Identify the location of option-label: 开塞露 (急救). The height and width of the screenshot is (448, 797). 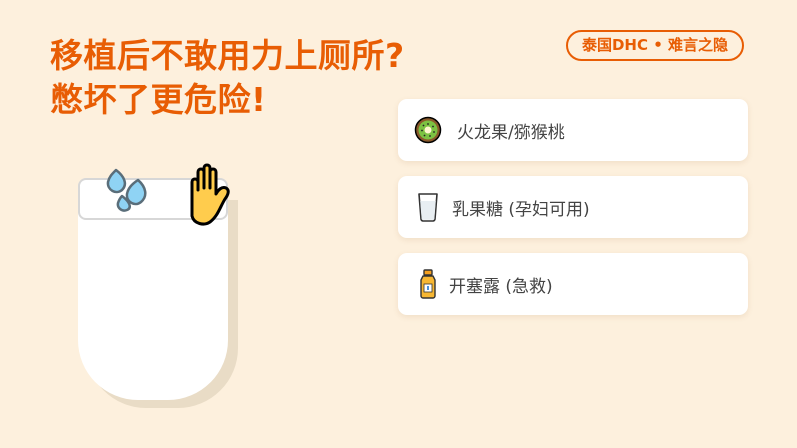
(501, 286).